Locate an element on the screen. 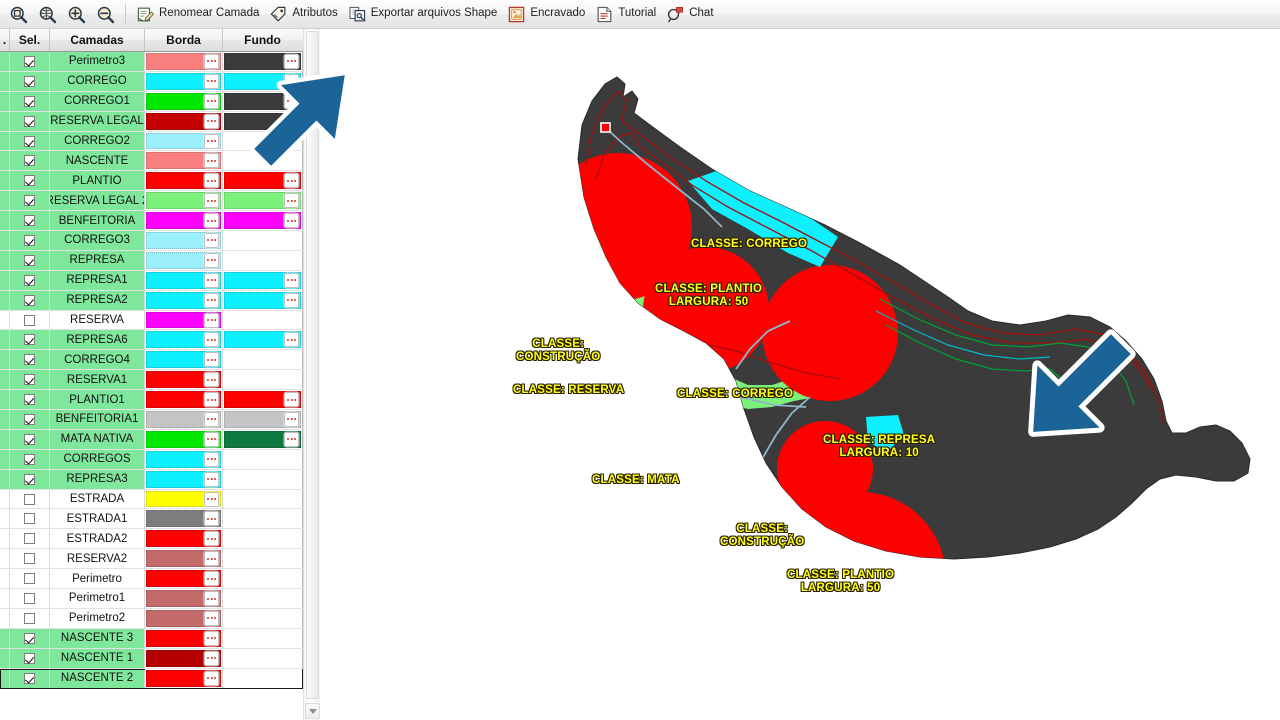 The image size is (1280, 720). zoom-in-button is located at coordinates (76, 14).